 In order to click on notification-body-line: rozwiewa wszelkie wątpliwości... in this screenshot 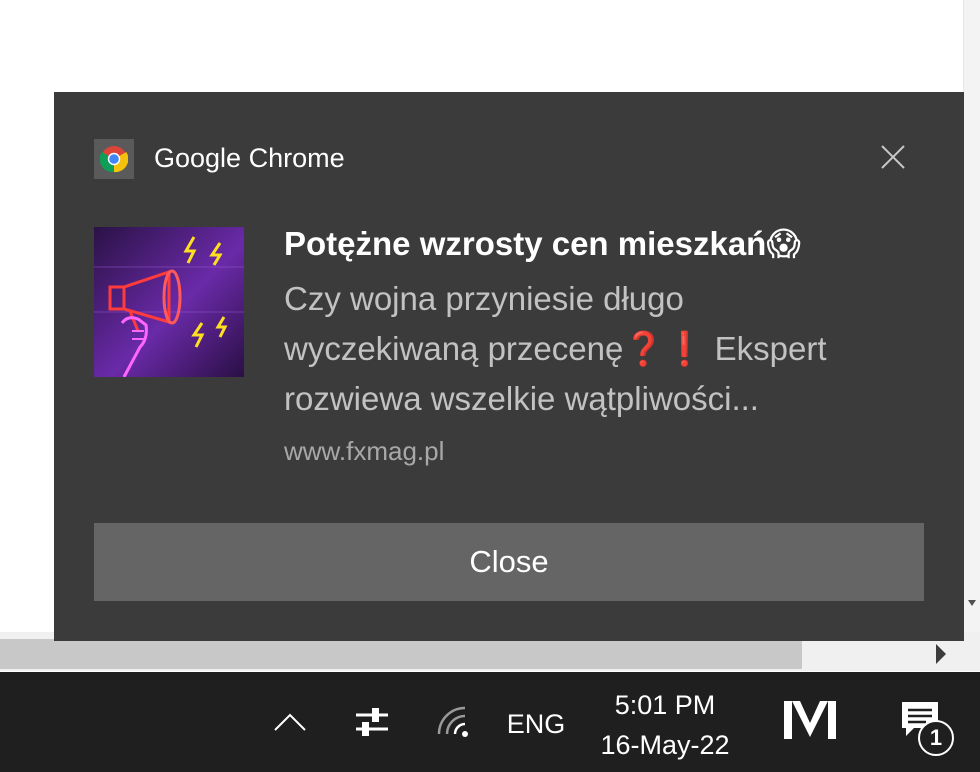, I will do `click(521, 398)`.